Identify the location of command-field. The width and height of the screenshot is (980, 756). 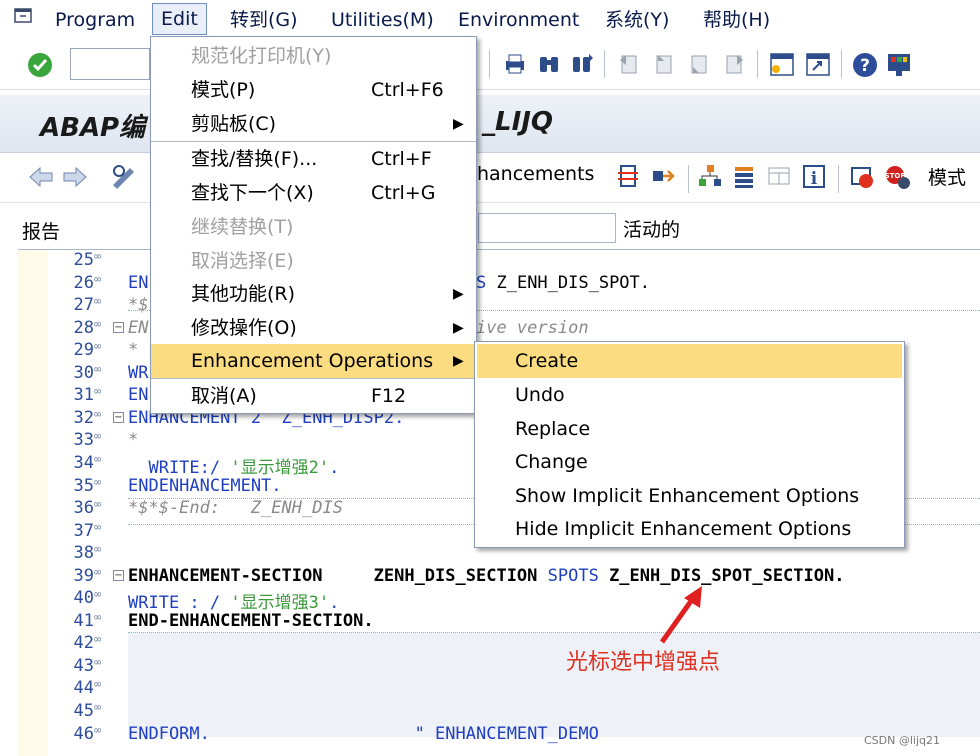
(110, 64).